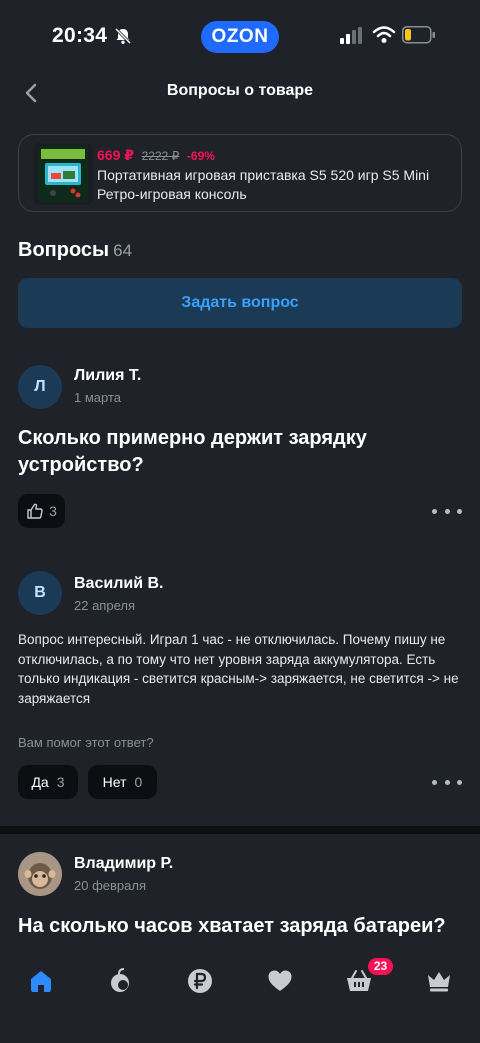  I want to click on product-image, so click(63, 174).